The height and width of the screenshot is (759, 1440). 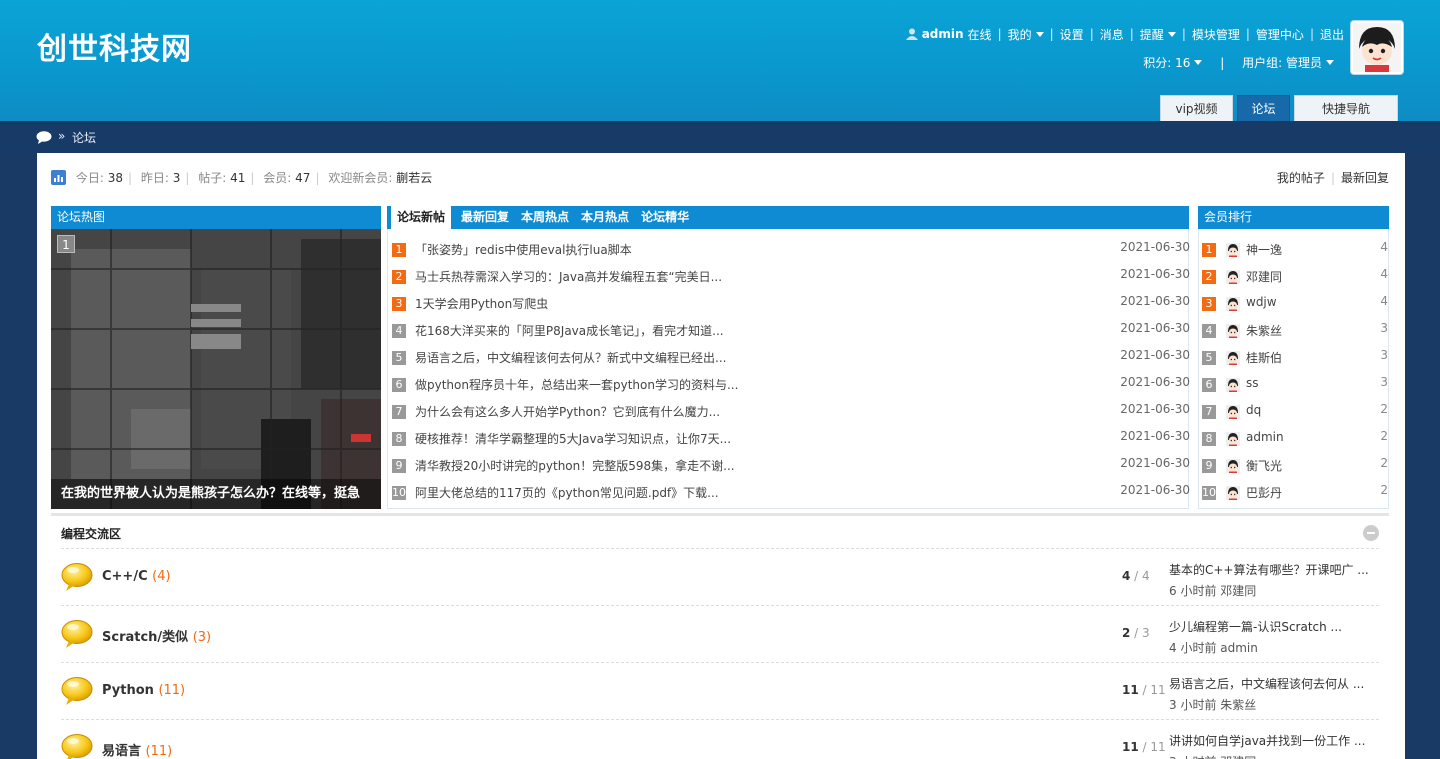 I want to click on latest-replies-link: 最新回复, so click(x=1365, y=178).